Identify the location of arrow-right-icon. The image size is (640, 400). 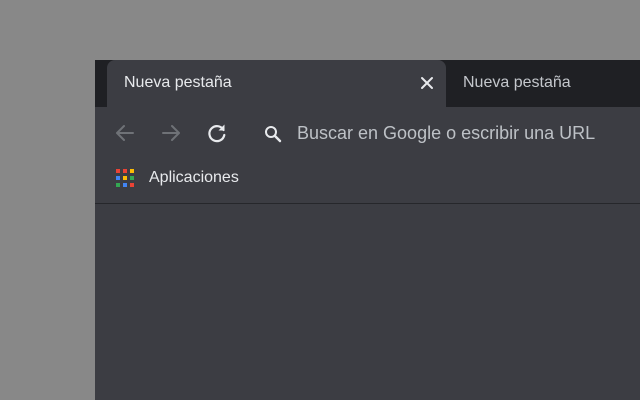
(171, 133).